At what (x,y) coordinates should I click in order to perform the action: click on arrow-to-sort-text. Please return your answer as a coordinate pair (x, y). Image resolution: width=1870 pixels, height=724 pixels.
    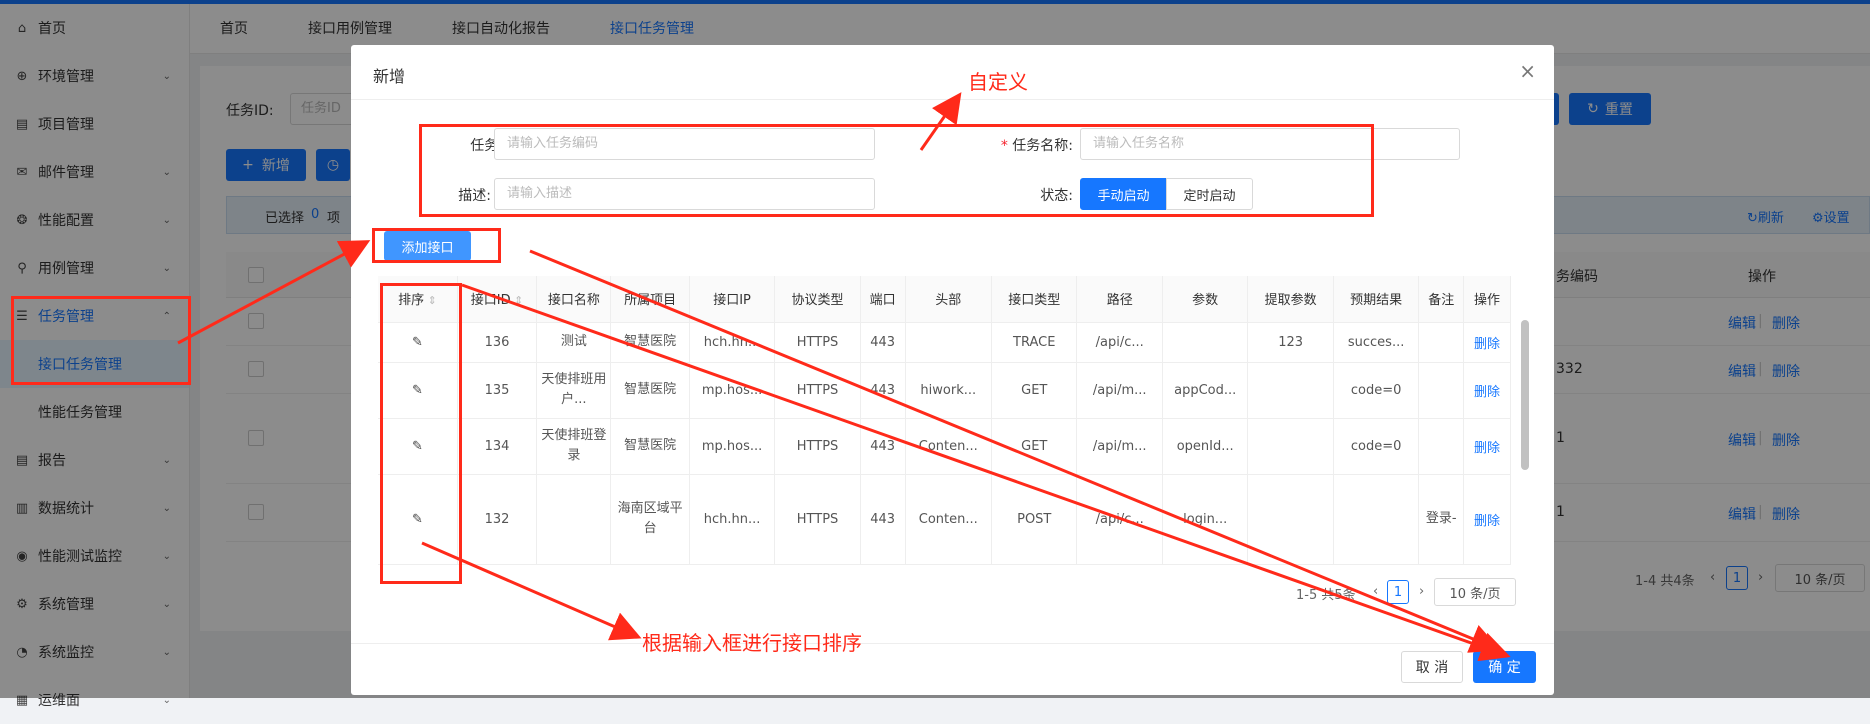
    Looking at the image, I should click on (531, 591).